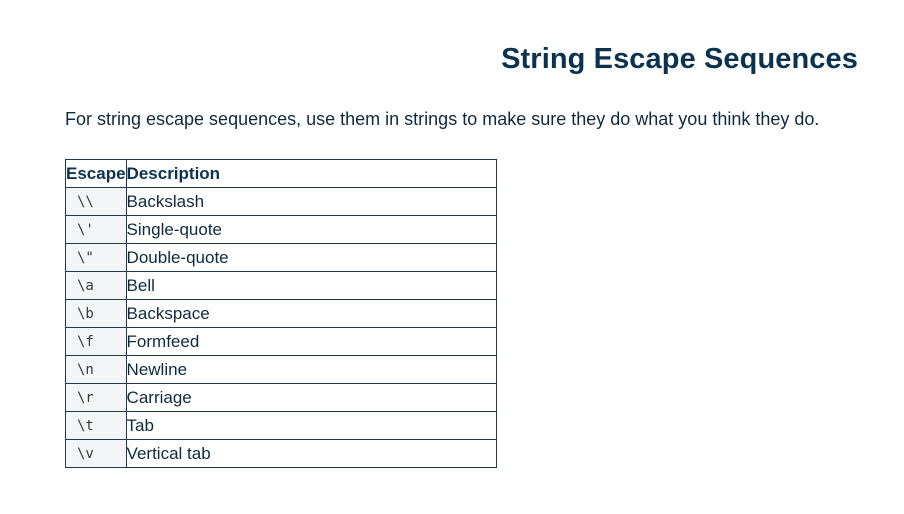  I want to click on header-description: Description, so click(311, 173).